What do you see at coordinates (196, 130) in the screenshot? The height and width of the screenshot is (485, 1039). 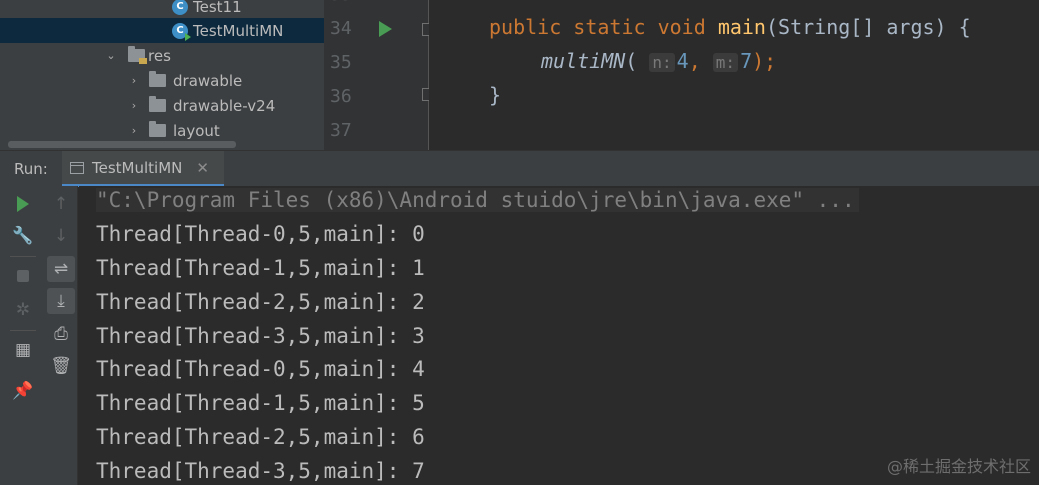 I see `tree-item-label: layout` at bounding box center [196, 130].